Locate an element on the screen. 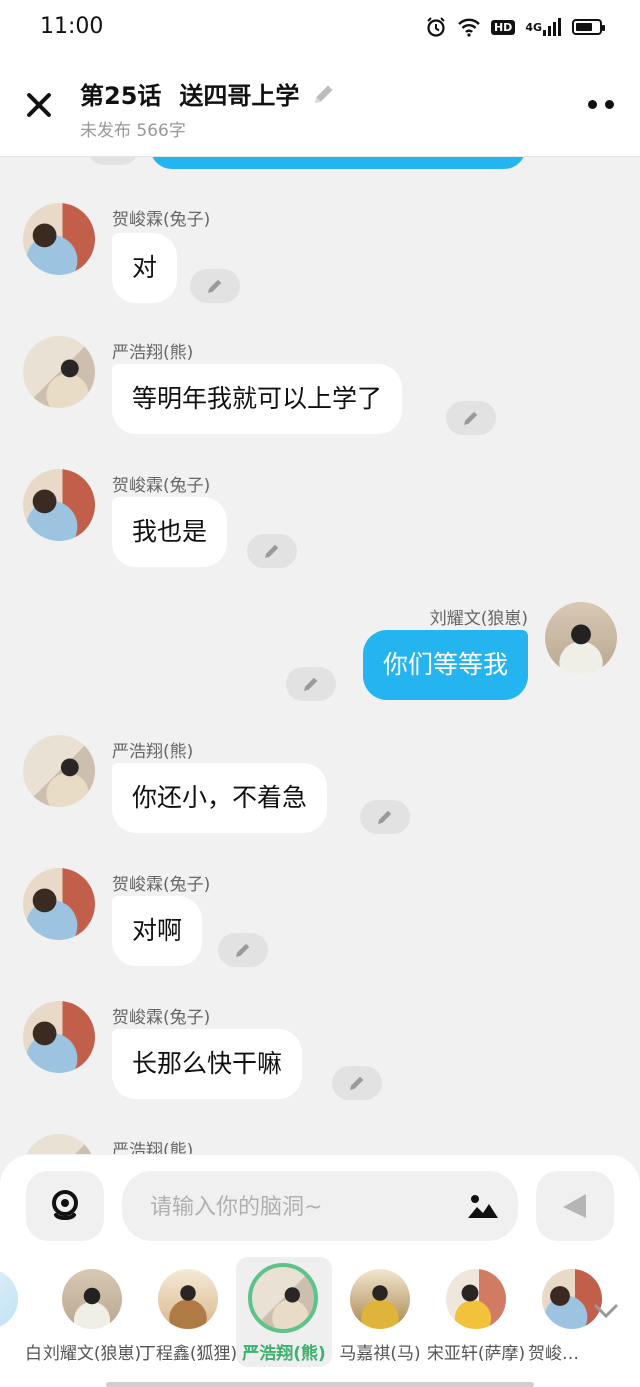 Image resolution: width=640 pixels, height=1387 pixels. home-indicator is located at coordinates (320, 1384).